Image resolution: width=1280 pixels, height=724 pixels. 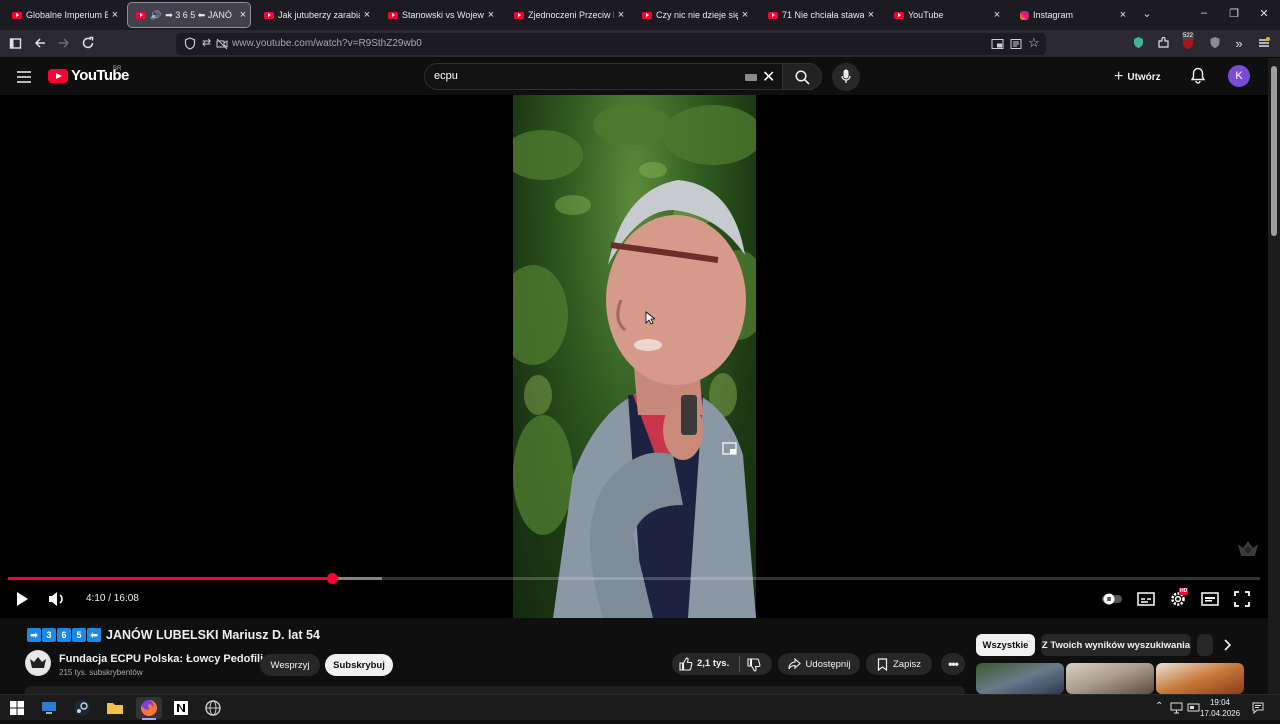 I want to click on description-box, so click(x=495, y=690).